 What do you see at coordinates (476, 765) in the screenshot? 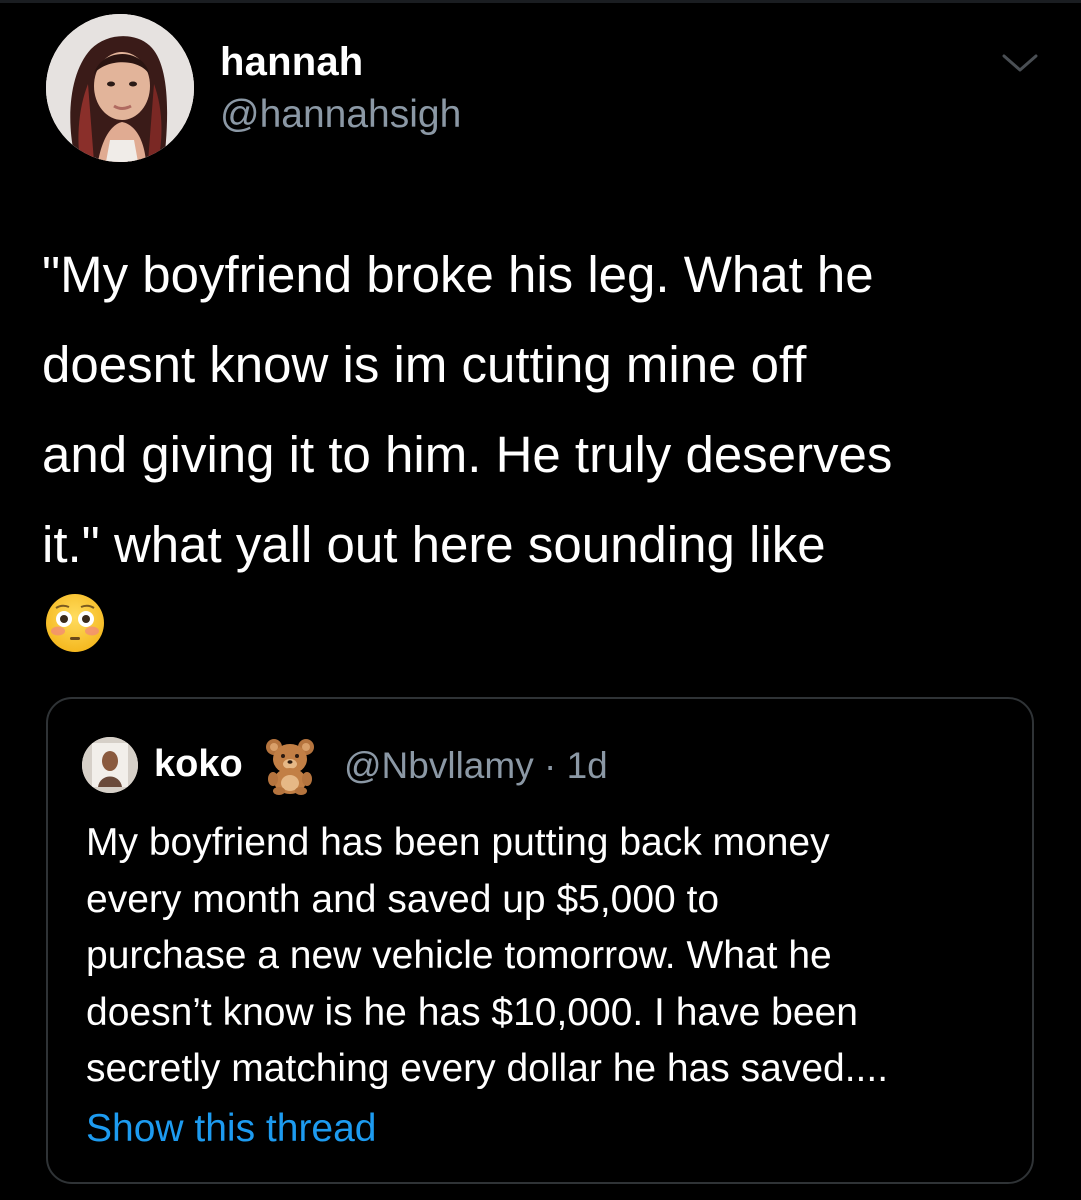
I see `quoted-author-handle-time: @Nbvllamy · 1d` at bounding box center [476, 765].